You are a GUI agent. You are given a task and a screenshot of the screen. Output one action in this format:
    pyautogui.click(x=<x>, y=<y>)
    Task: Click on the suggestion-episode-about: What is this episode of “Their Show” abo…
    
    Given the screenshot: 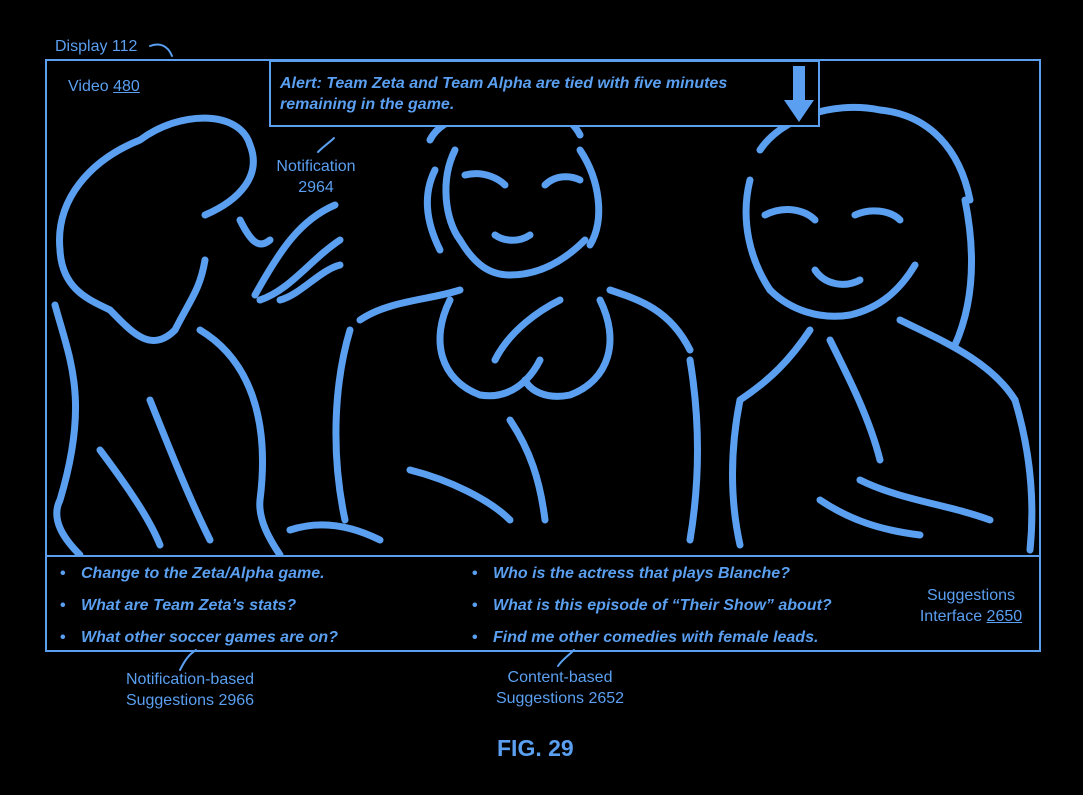 What is the action you would take?
    pyautogui.click(x=662, y=606)
    